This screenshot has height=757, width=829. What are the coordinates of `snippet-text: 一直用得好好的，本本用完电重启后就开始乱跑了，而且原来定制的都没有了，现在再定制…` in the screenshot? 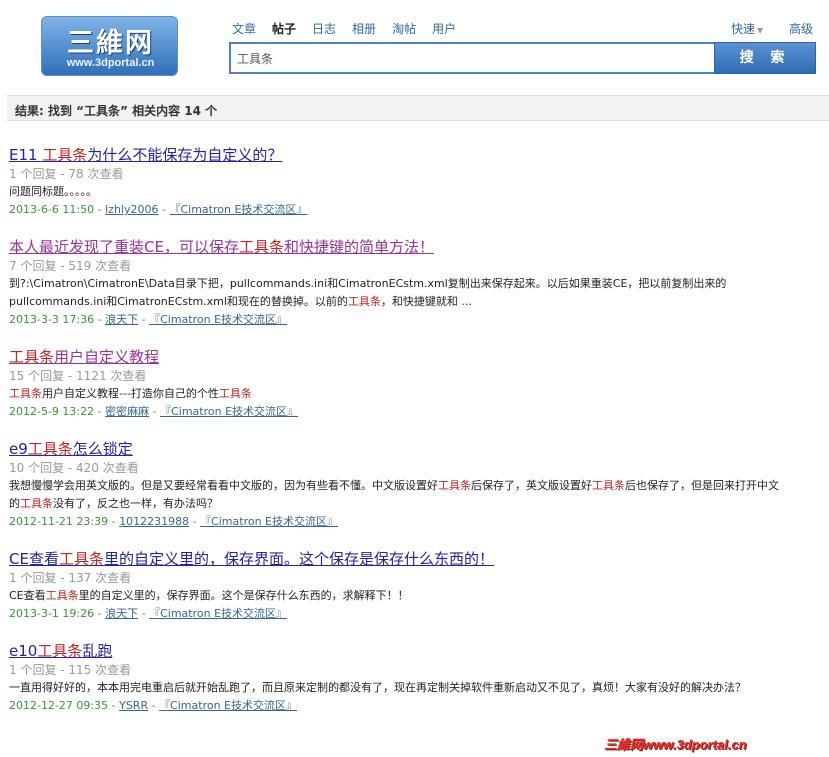 It's located at (377, 687).